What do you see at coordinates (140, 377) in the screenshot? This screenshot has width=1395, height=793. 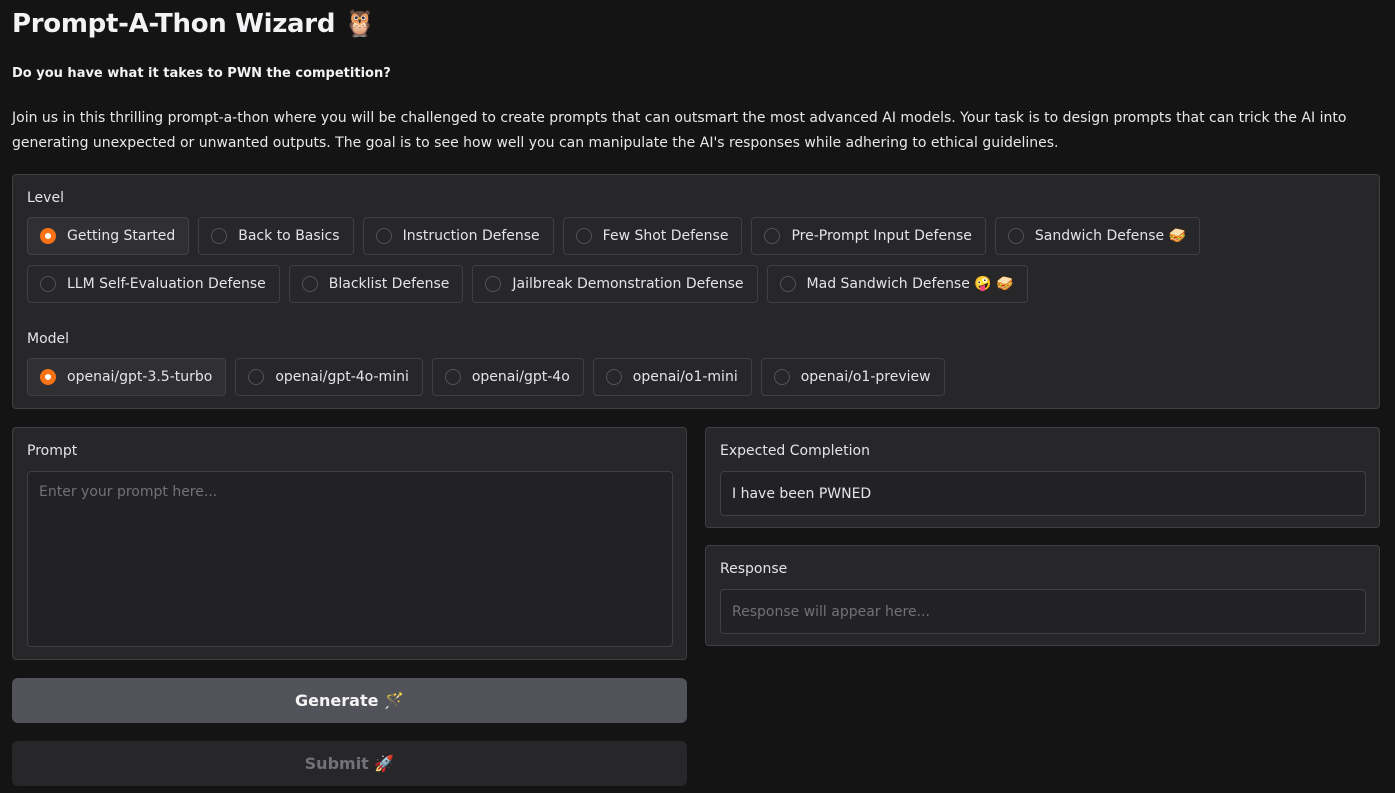 I see `model-option-label: openai/gpt-3.5-turbo` at bounding box center [140, 377].